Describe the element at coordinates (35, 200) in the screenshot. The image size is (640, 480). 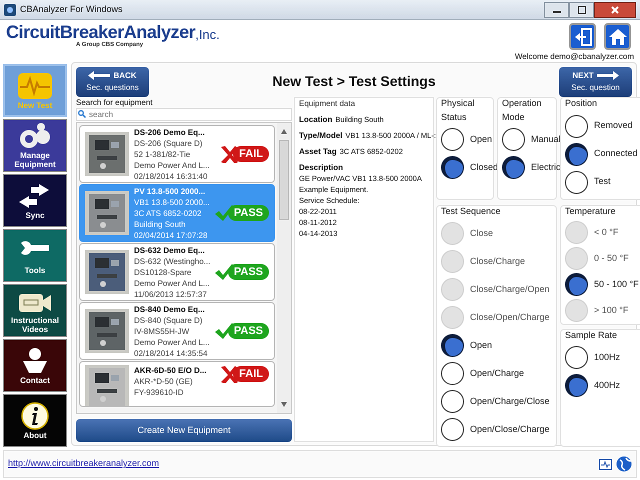
I see `sidebar-item: Sync` at that location.